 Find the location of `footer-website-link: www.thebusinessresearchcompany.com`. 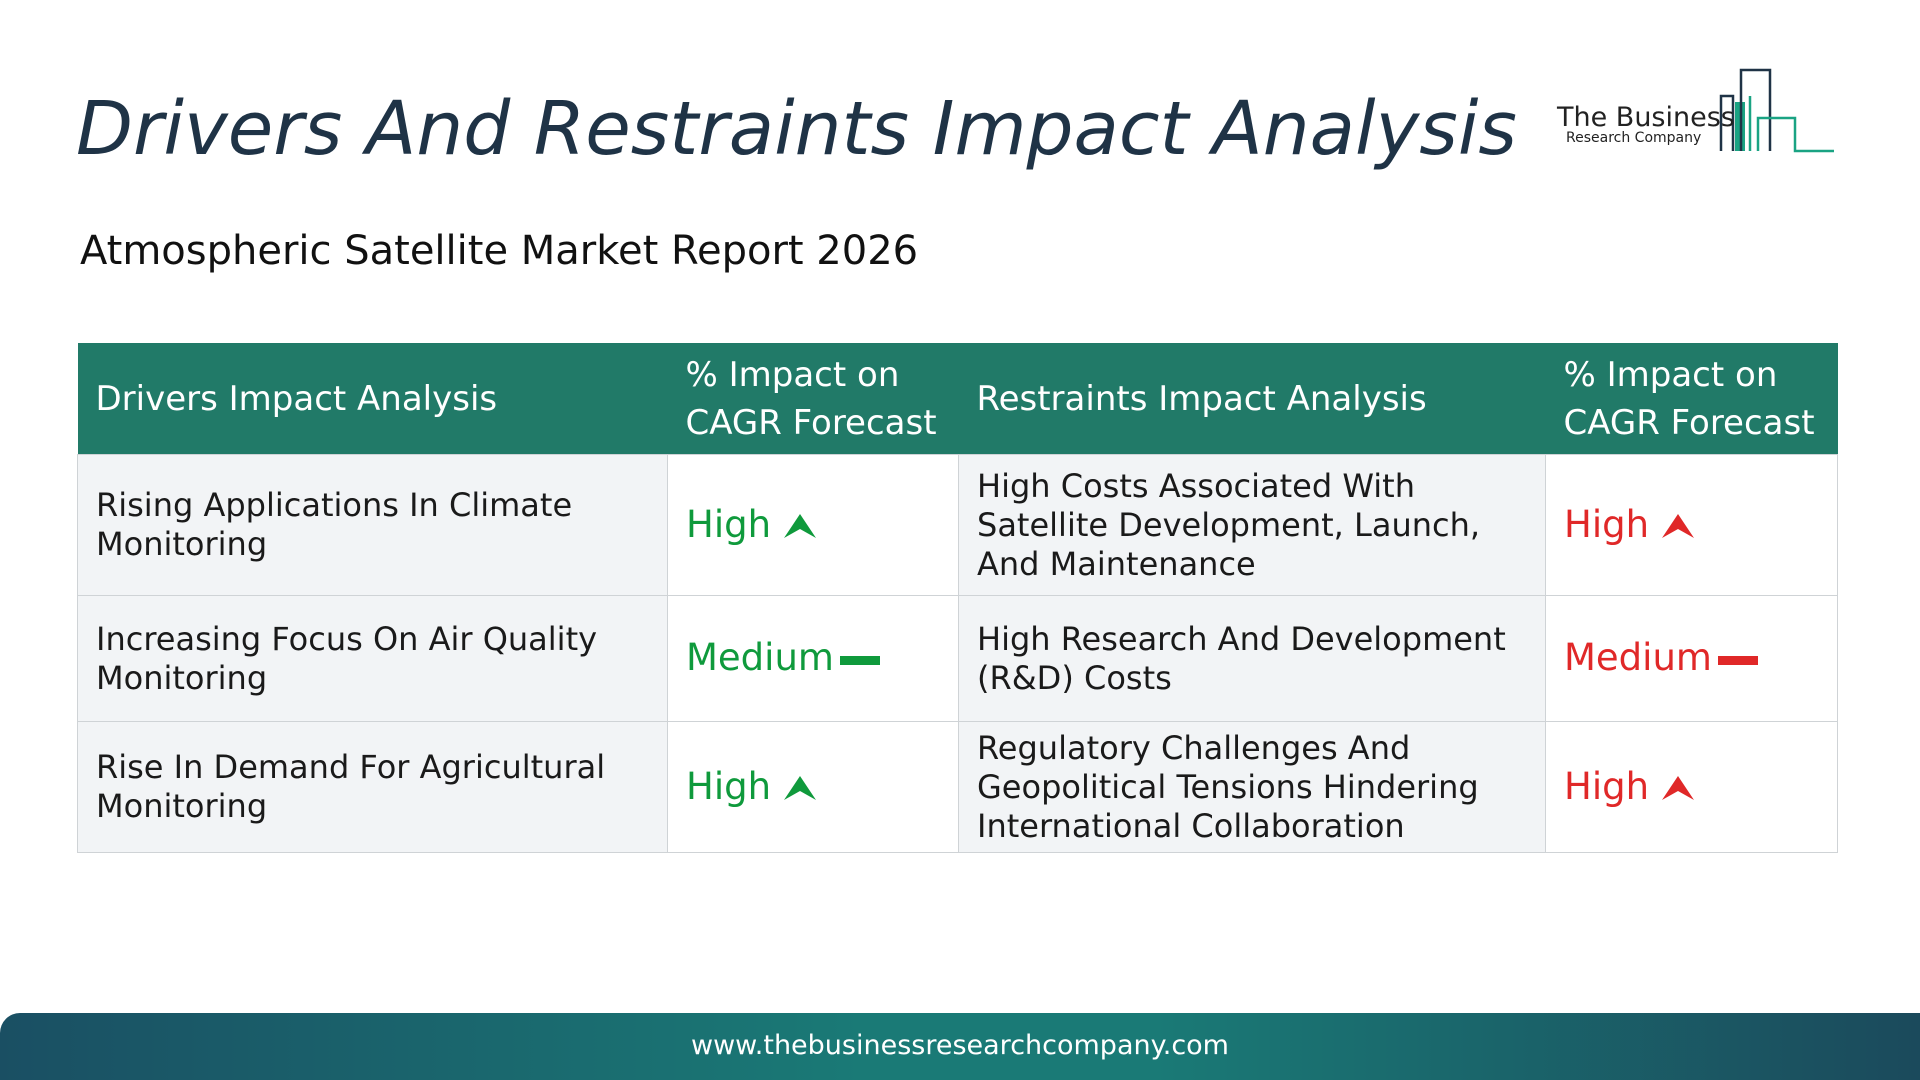

footer-website-link: www.thebusinessresearchcompany.com is located at coordinates (960, 1045).